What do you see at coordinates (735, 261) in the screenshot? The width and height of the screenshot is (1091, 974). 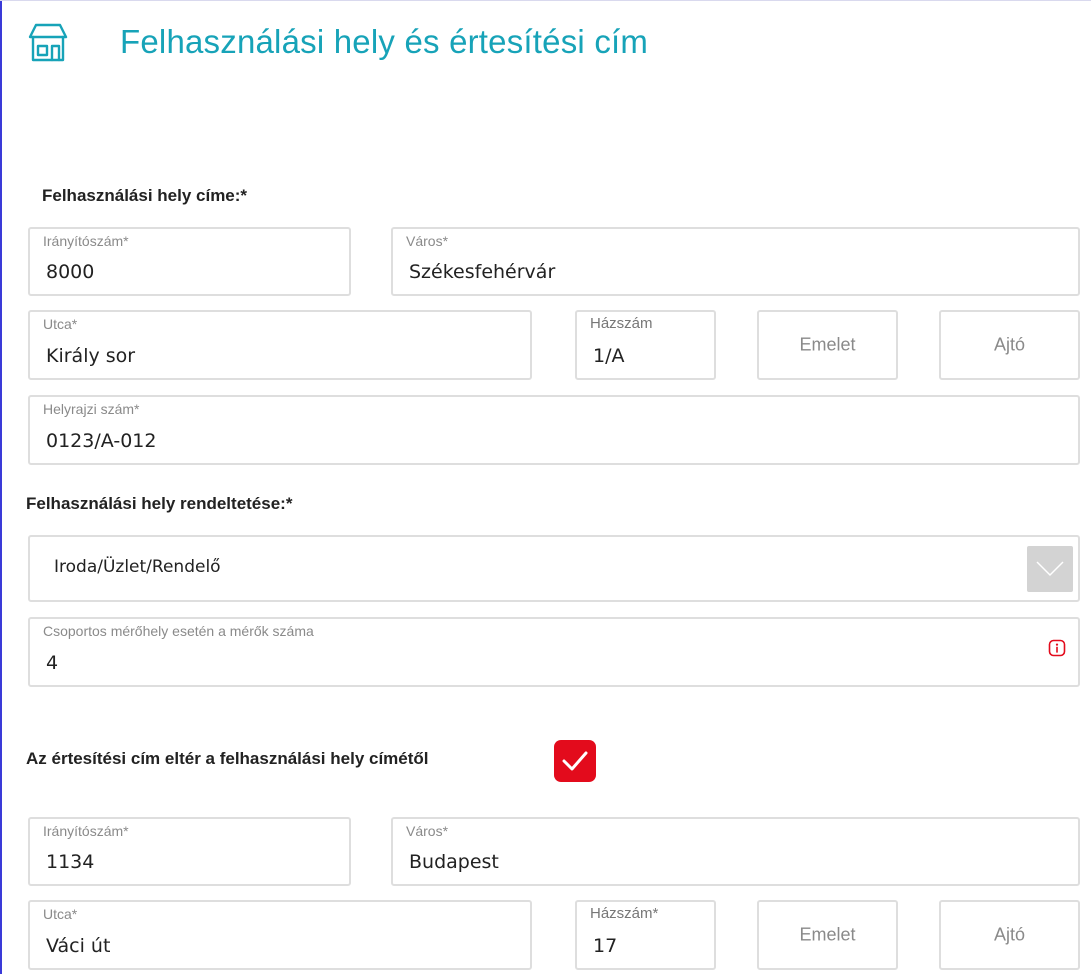 I see `city-field: Város* Székesfehérvár` at bounding box center [735, 261].